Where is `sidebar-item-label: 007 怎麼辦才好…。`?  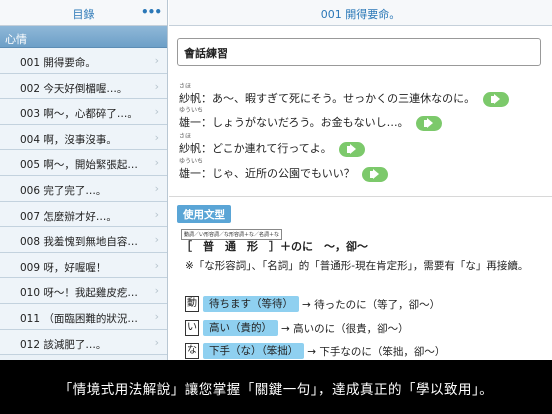 sidebar-item-label: 007 怎麼辦才好…。 is located at coordinates (68, 216).